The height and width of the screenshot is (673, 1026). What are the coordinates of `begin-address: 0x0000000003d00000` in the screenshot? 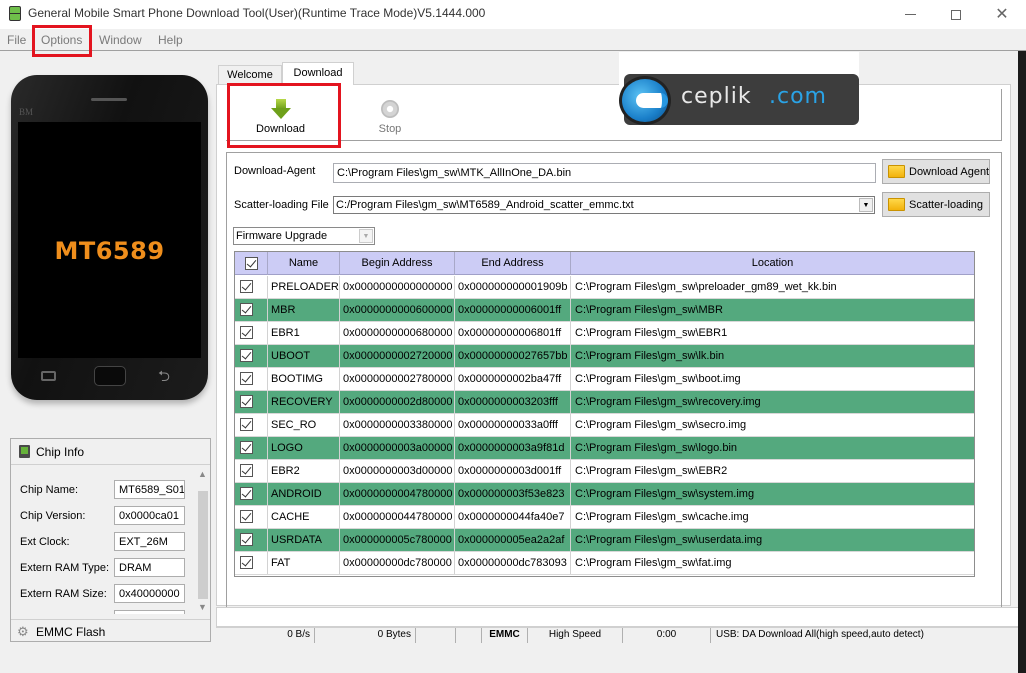 It's located at (397, 471).